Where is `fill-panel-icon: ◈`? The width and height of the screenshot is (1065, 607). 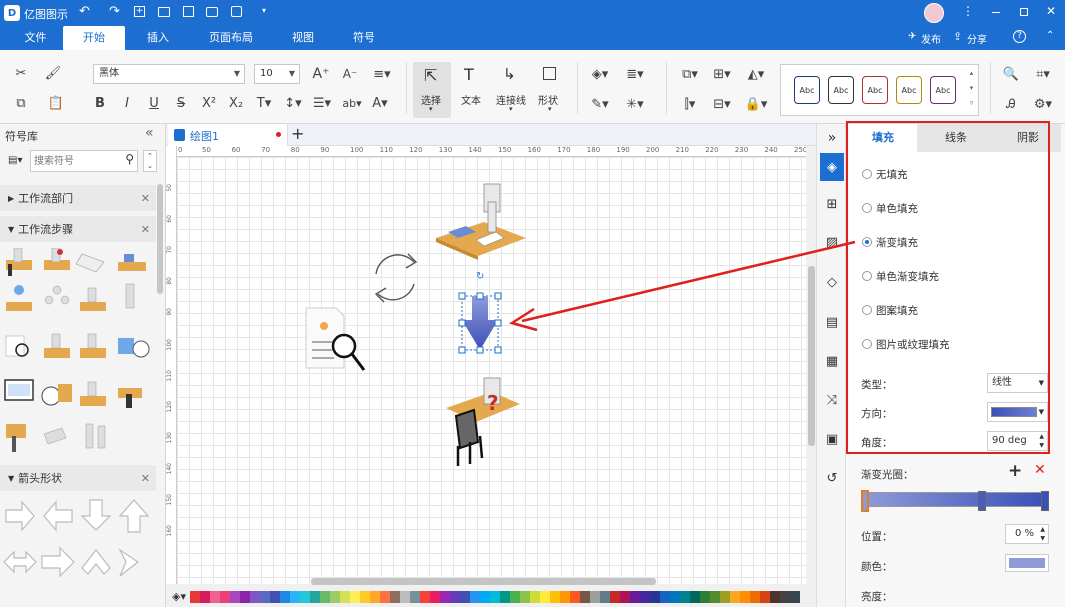
fill-panel-icon: ◈ is located at coordinates (832, 167).